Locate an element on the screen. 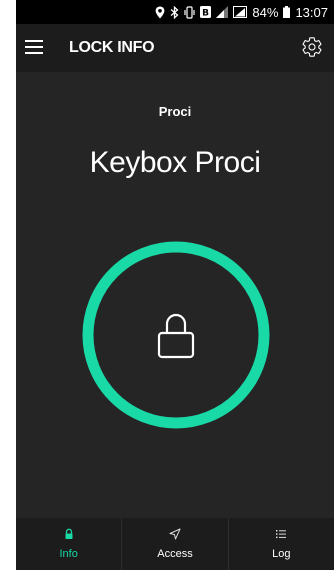 Image resolution: width=334 pixels, height=570 pixels. tab-access-label: Access is located at coordinates (175, 554).